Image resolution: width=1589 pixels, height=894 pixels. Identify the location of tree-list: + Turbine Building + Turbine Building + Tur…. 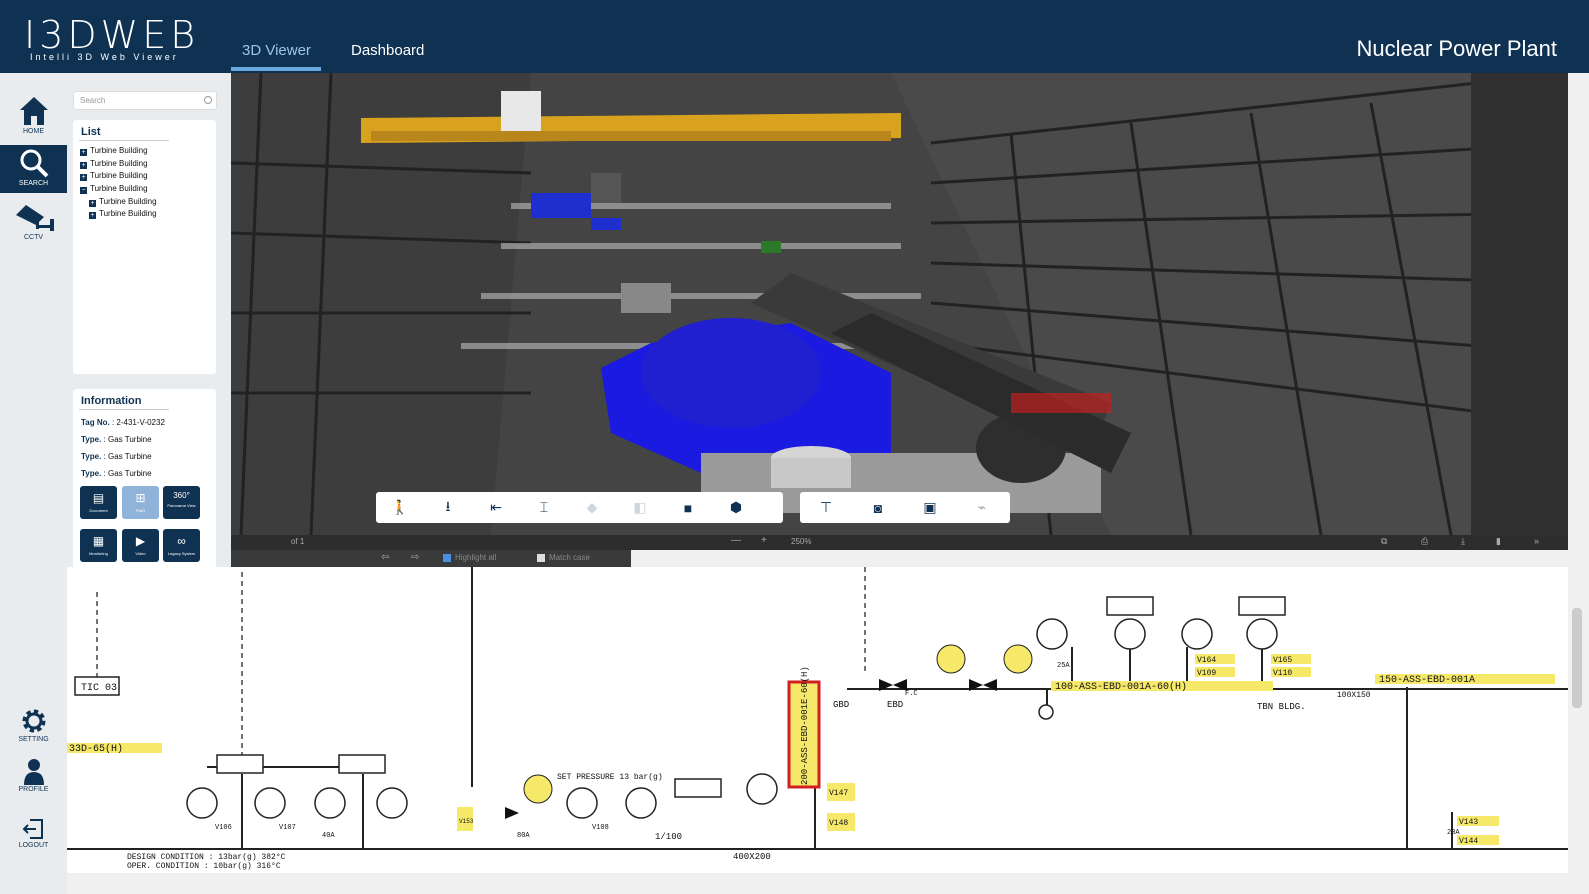
(144, 183).